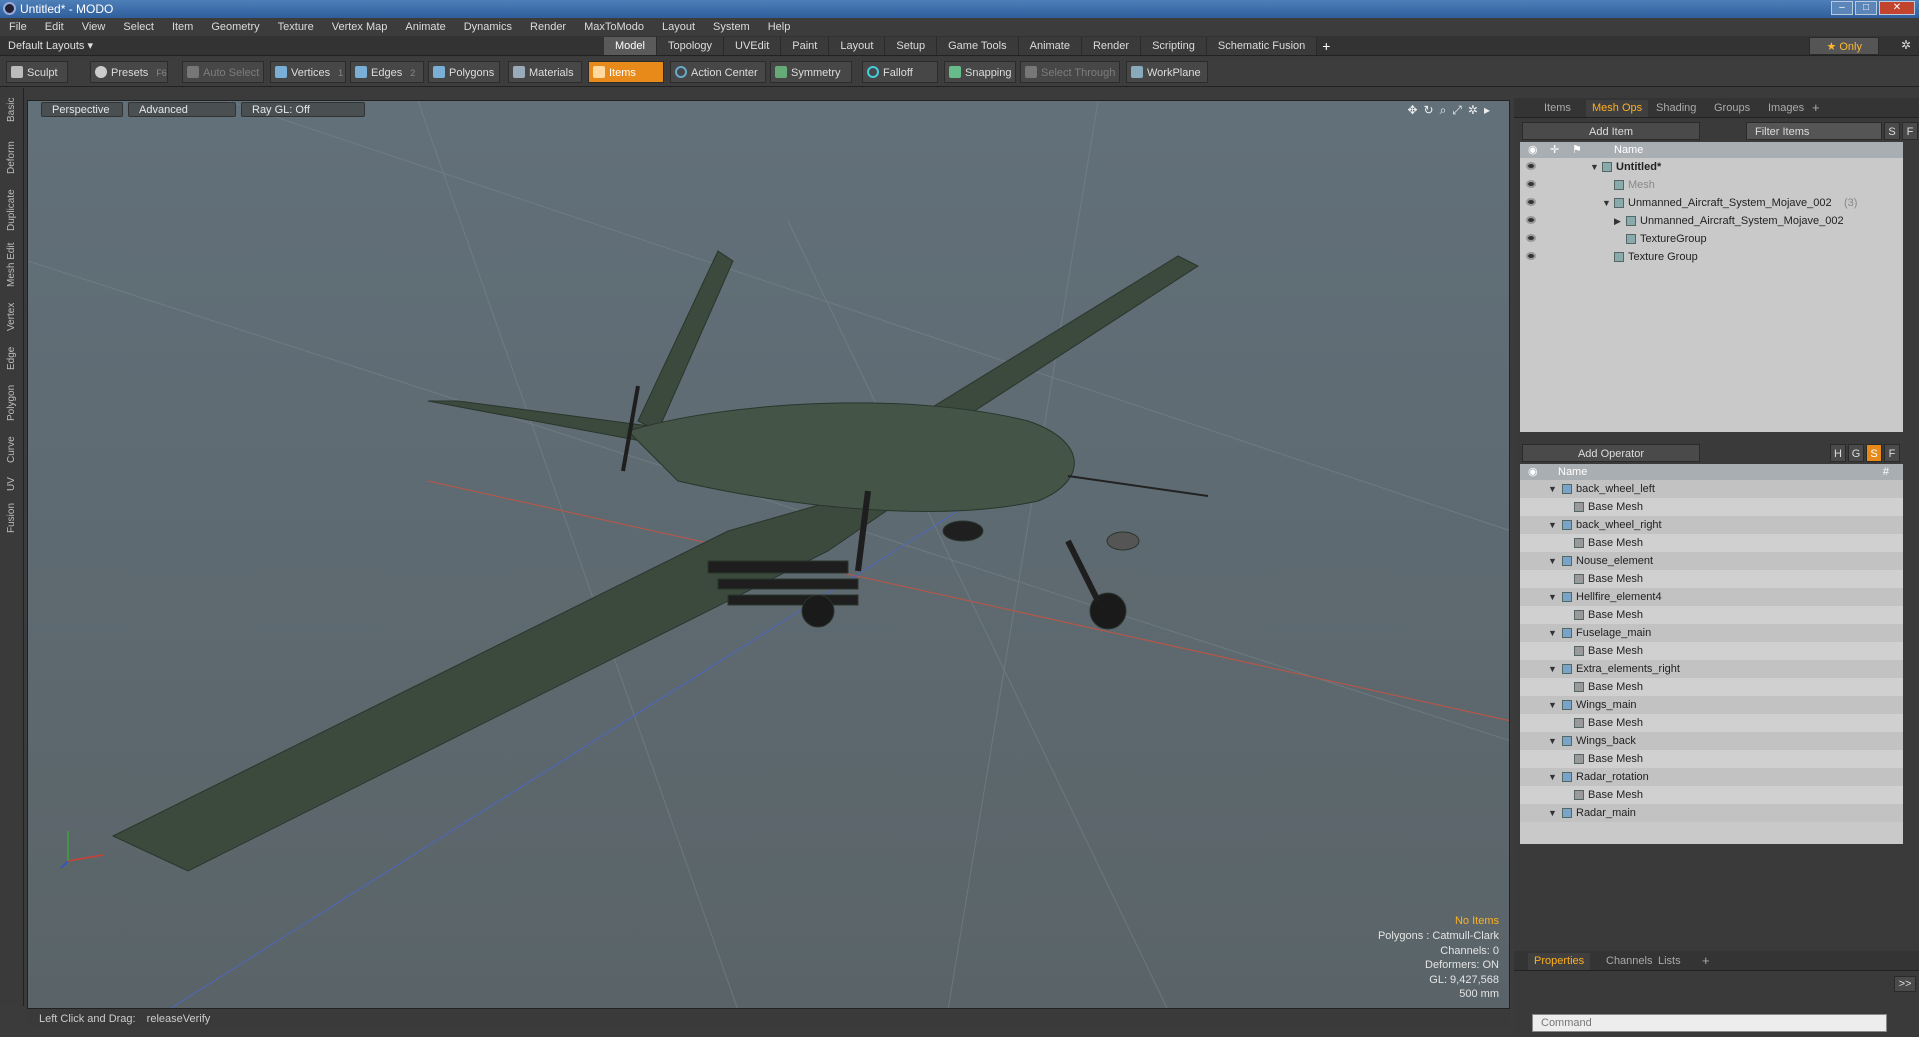  What do you see at coordinates (1611, 453) in the screenshot?
I see `add-operator-button: Add Operator` at bounding box center [1611, 453].